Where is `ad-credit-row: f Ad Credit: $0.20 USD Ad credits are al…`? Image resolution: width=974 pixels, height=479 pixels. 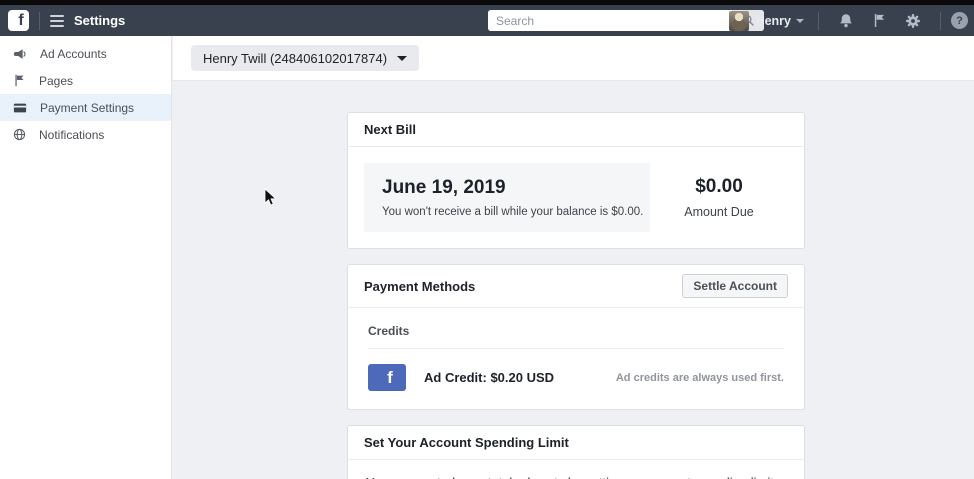
ad-credit-row: f Ad Credit: $0.20 USD Ad credits are al… is located at coordinates (576, 377).